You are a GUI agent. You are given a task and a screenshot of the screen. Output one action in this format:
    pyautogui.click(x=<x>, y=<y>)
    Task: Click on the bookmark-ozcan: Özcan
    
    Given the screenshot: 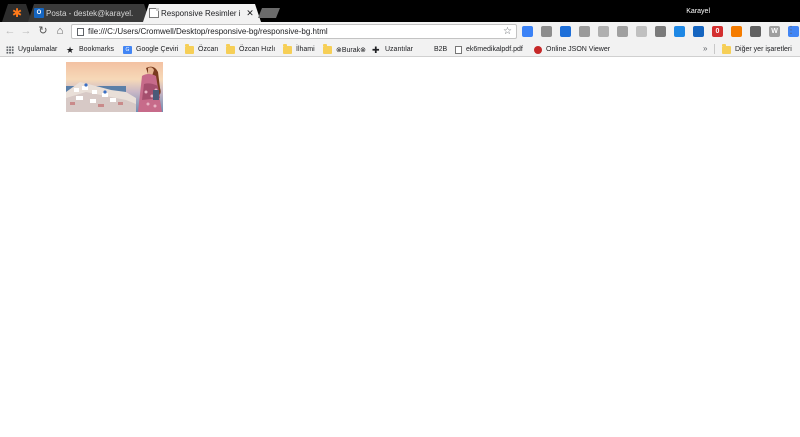 What is the action you would take?
    pyautogui.click(x=202, y=49)
    